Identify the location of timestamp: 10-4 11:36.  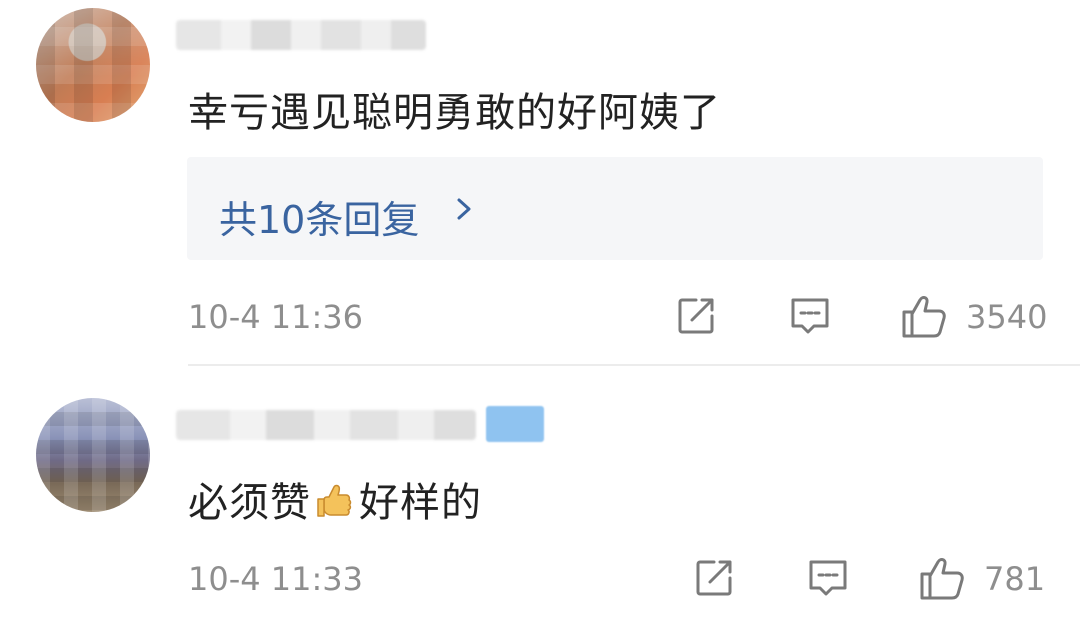
(276, 317).